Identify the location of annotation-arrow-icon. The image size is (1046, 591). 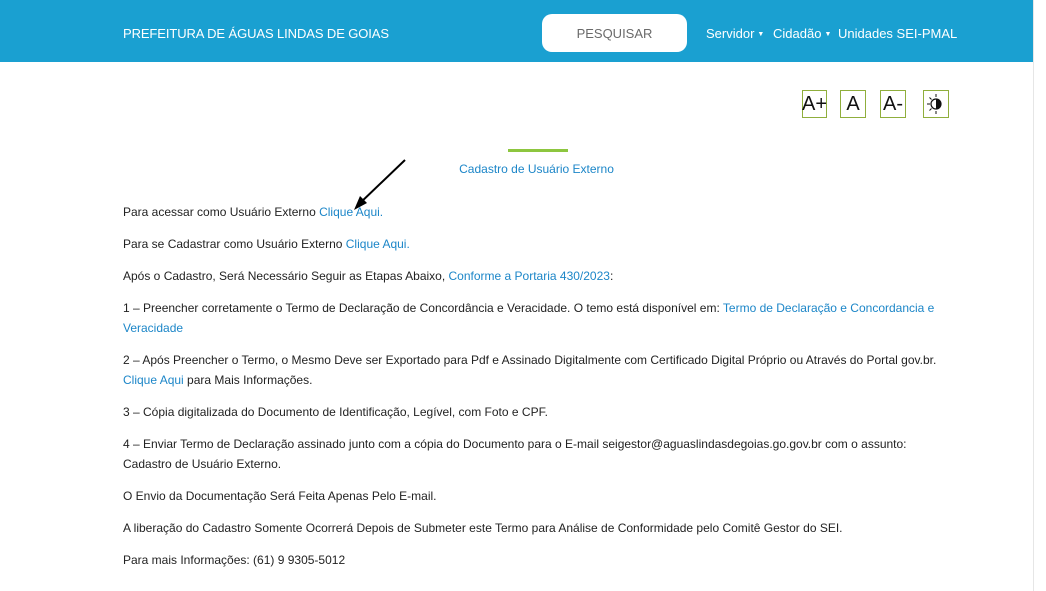
(380, 184).